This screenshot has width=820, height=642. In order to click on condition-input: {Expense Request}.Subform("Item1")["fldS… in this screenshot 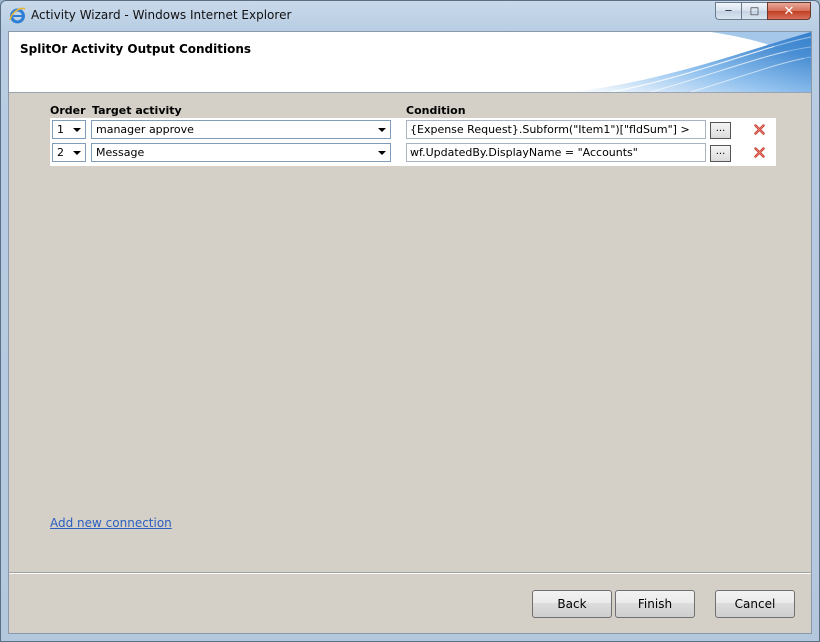, I will do `click(556, 129)`.